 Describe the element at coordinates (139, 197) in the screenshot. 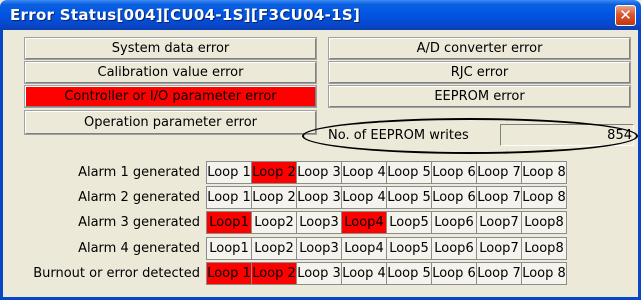

I see `alarm-row-label: Alarm 2 generated` at that location.